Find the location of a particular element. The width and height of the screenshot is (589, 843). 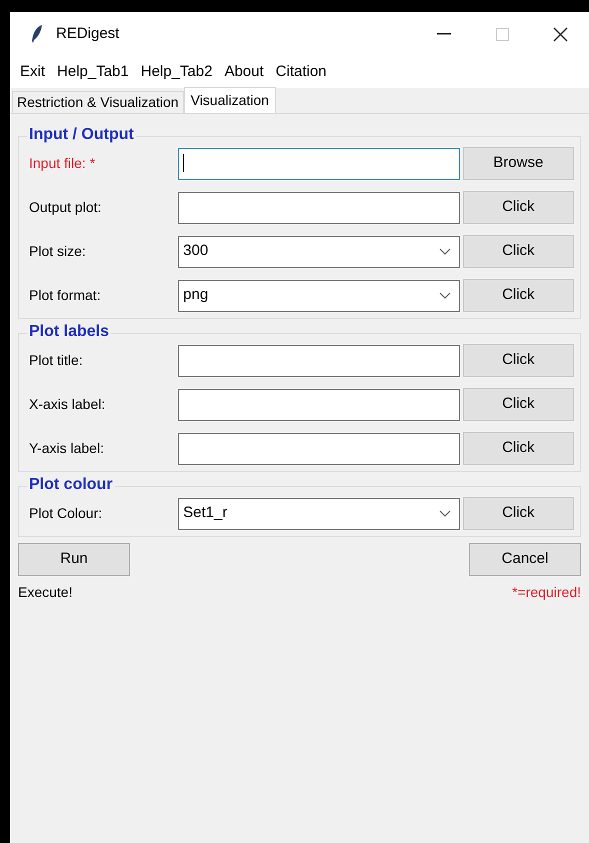

status-text: Execute! is located at coordinates (45, 592).